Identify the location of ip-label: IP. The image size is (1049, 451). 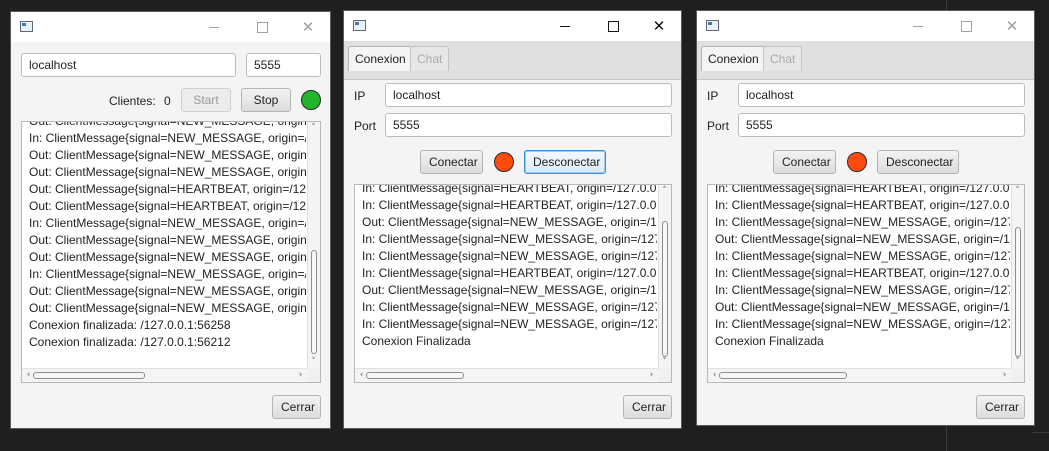
(360, 96).